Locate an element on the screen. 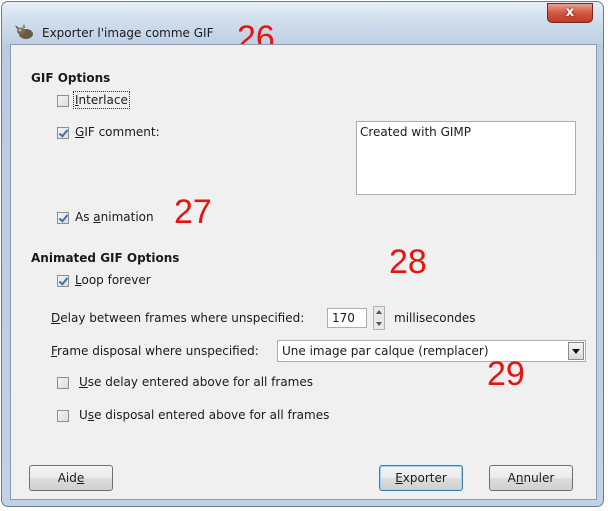  gif-comment-checkbox is located at coordinates (63, 133).